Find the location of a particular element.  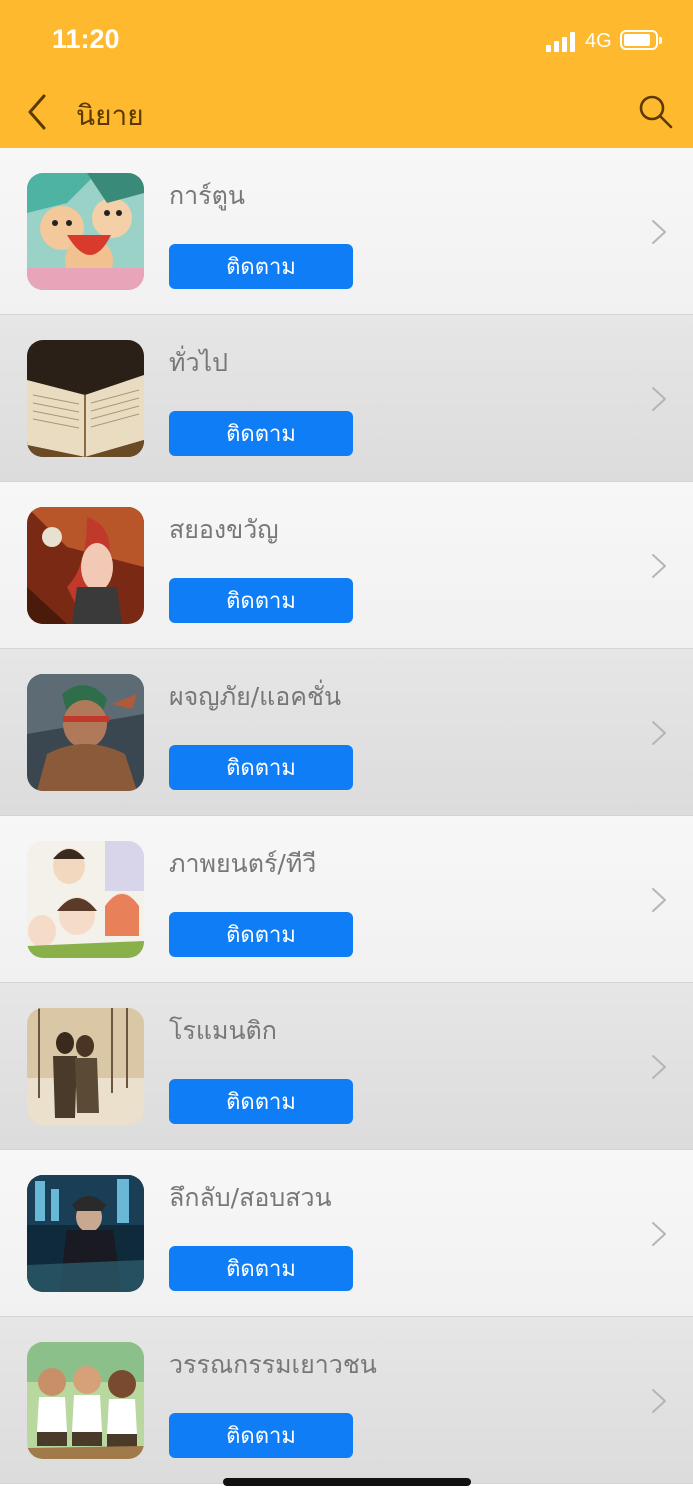

horror-image is located at coordinates (85, 565).